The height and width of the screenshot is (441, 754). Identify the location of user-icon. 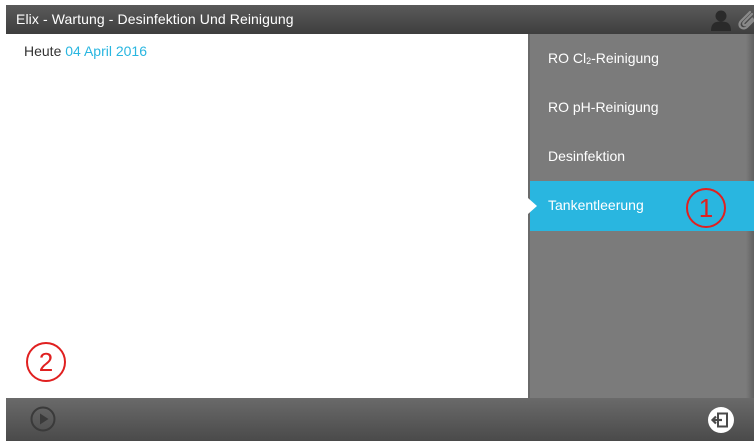
(721, 20).